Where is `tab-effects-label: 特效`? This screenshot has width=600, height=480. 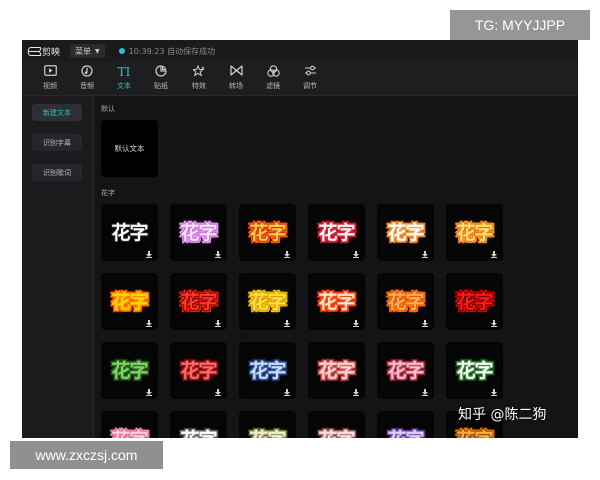
tab-effects-label: 特效 is located at coordinates (199, 86).